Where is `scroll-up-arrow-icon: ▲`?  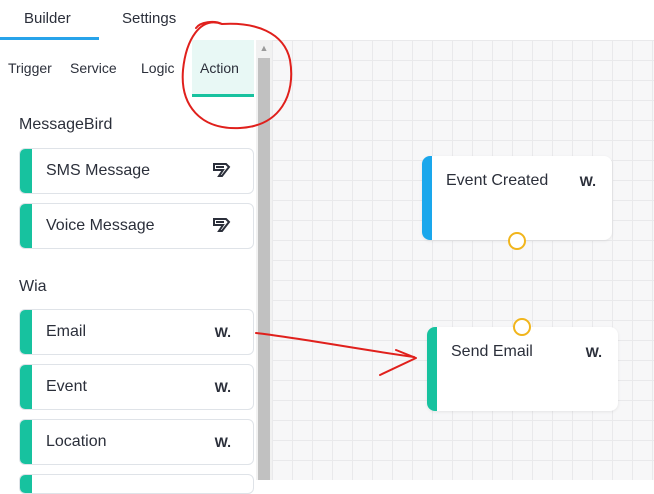
scroll-up-arrow-icon: ▲ is located at coordinates (264, 48).